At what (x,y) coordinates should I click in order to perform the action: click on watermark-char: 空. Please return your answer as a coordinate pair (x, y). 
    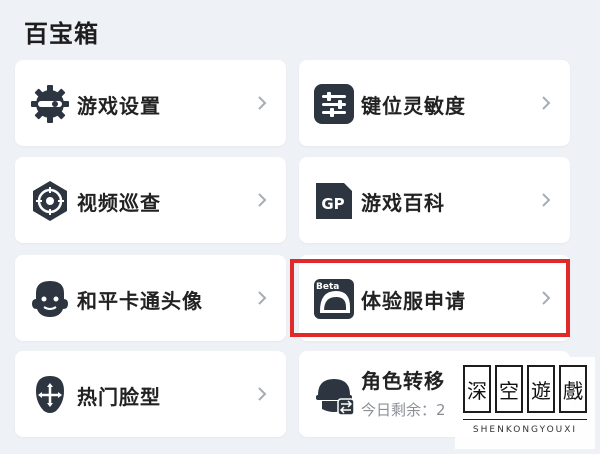
    Looking at the image, I should click on (509, 389).